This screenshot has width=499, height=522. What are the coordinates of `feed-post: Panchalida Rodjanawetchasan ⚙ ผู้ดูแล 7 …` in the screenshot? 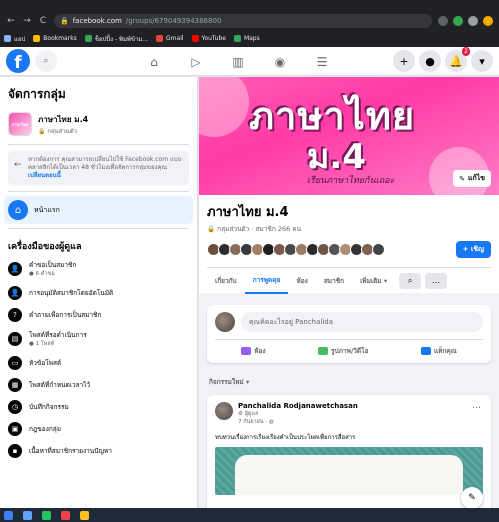 It's located at (349, 451).